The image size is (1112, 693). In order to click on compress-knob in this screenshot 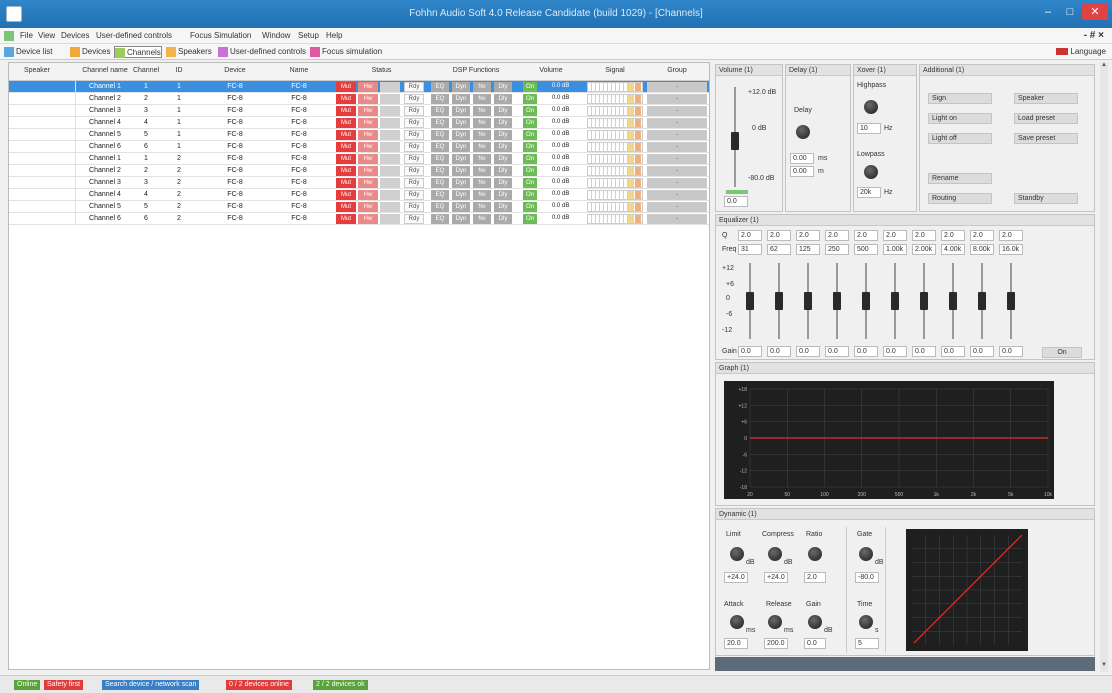, I will do `click(775, 554)`.